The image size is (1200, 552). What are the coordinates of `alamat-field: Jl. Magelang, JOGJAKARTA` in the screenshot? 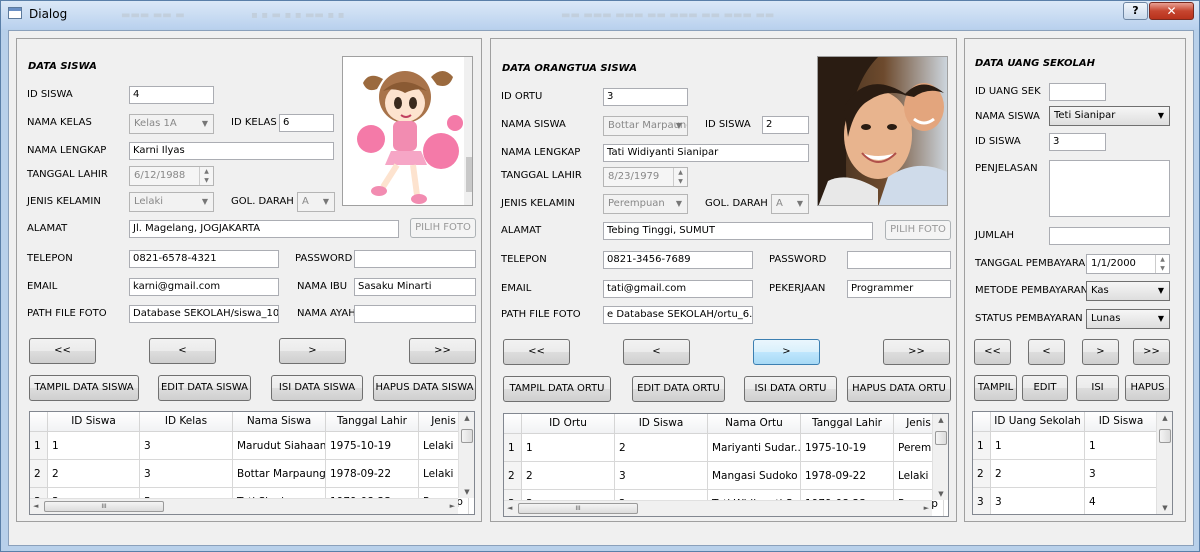 It's located at (264, 229).